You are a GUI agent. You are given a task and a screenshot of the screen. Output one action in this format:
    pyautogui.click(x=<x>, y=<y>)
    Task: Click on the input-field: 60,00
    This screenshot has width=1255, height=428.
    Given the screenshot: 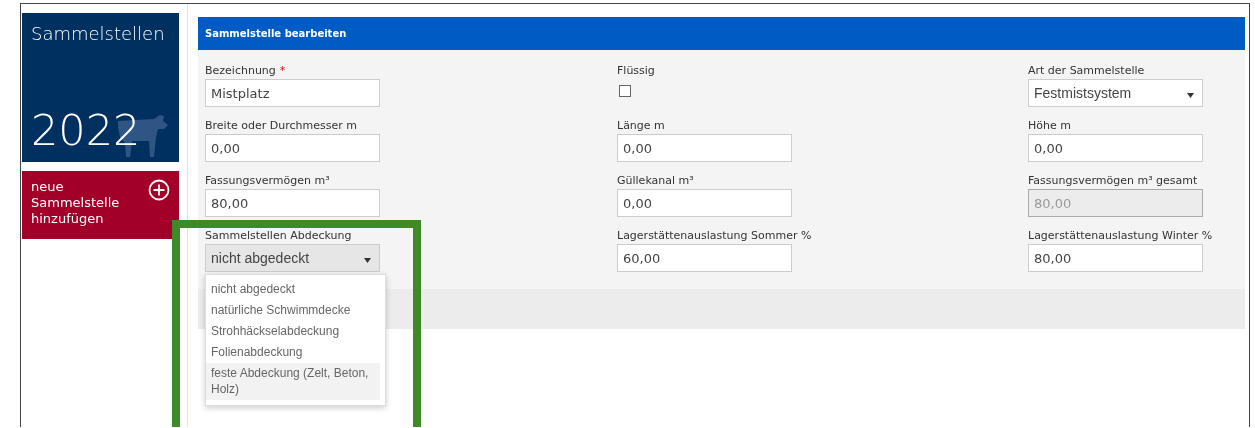 What is the action you would take?
    pyautogui.click(x=704, y=258)
    